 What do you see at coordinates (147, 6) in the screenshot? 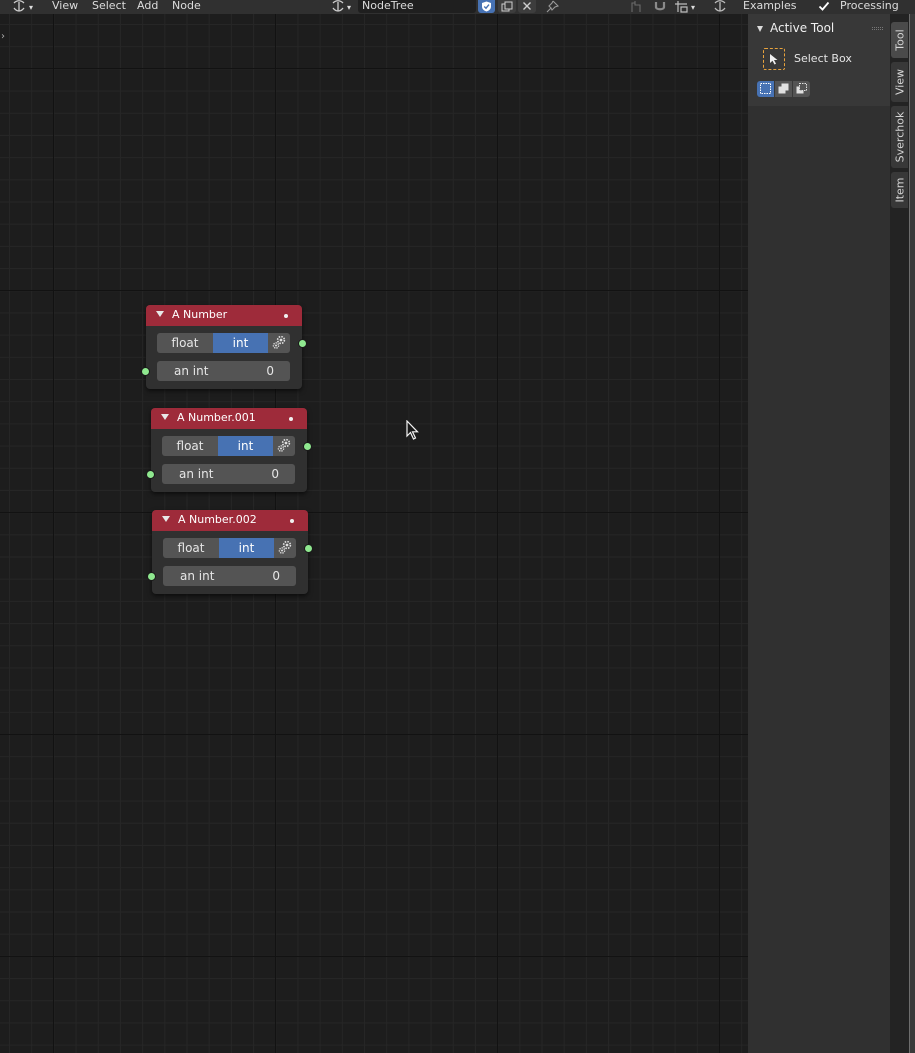
I see `menu-add: Add` at bounding box center [147, 6].